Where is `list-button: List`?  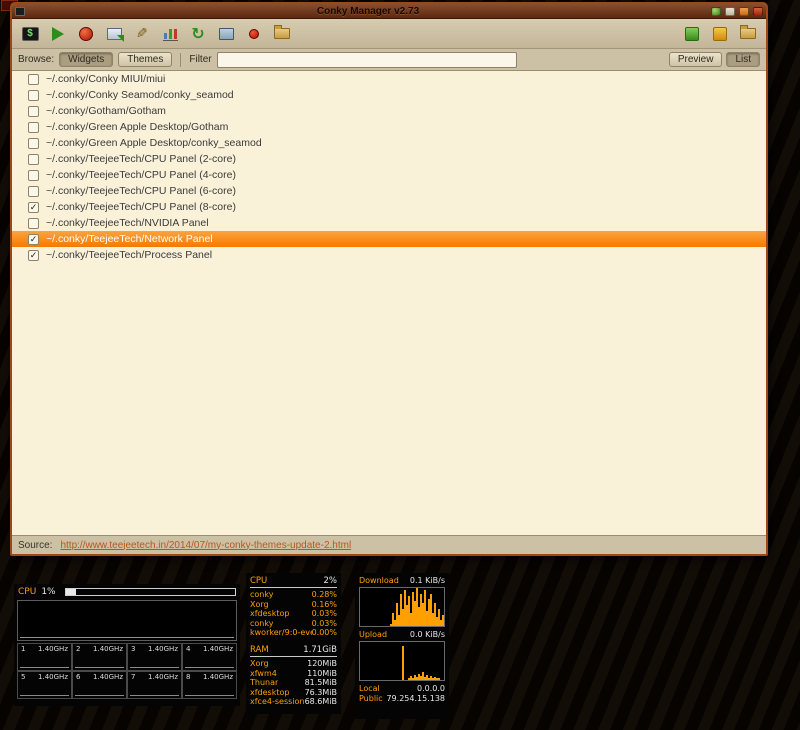
list-button: List is located at coordinates (743, 59).